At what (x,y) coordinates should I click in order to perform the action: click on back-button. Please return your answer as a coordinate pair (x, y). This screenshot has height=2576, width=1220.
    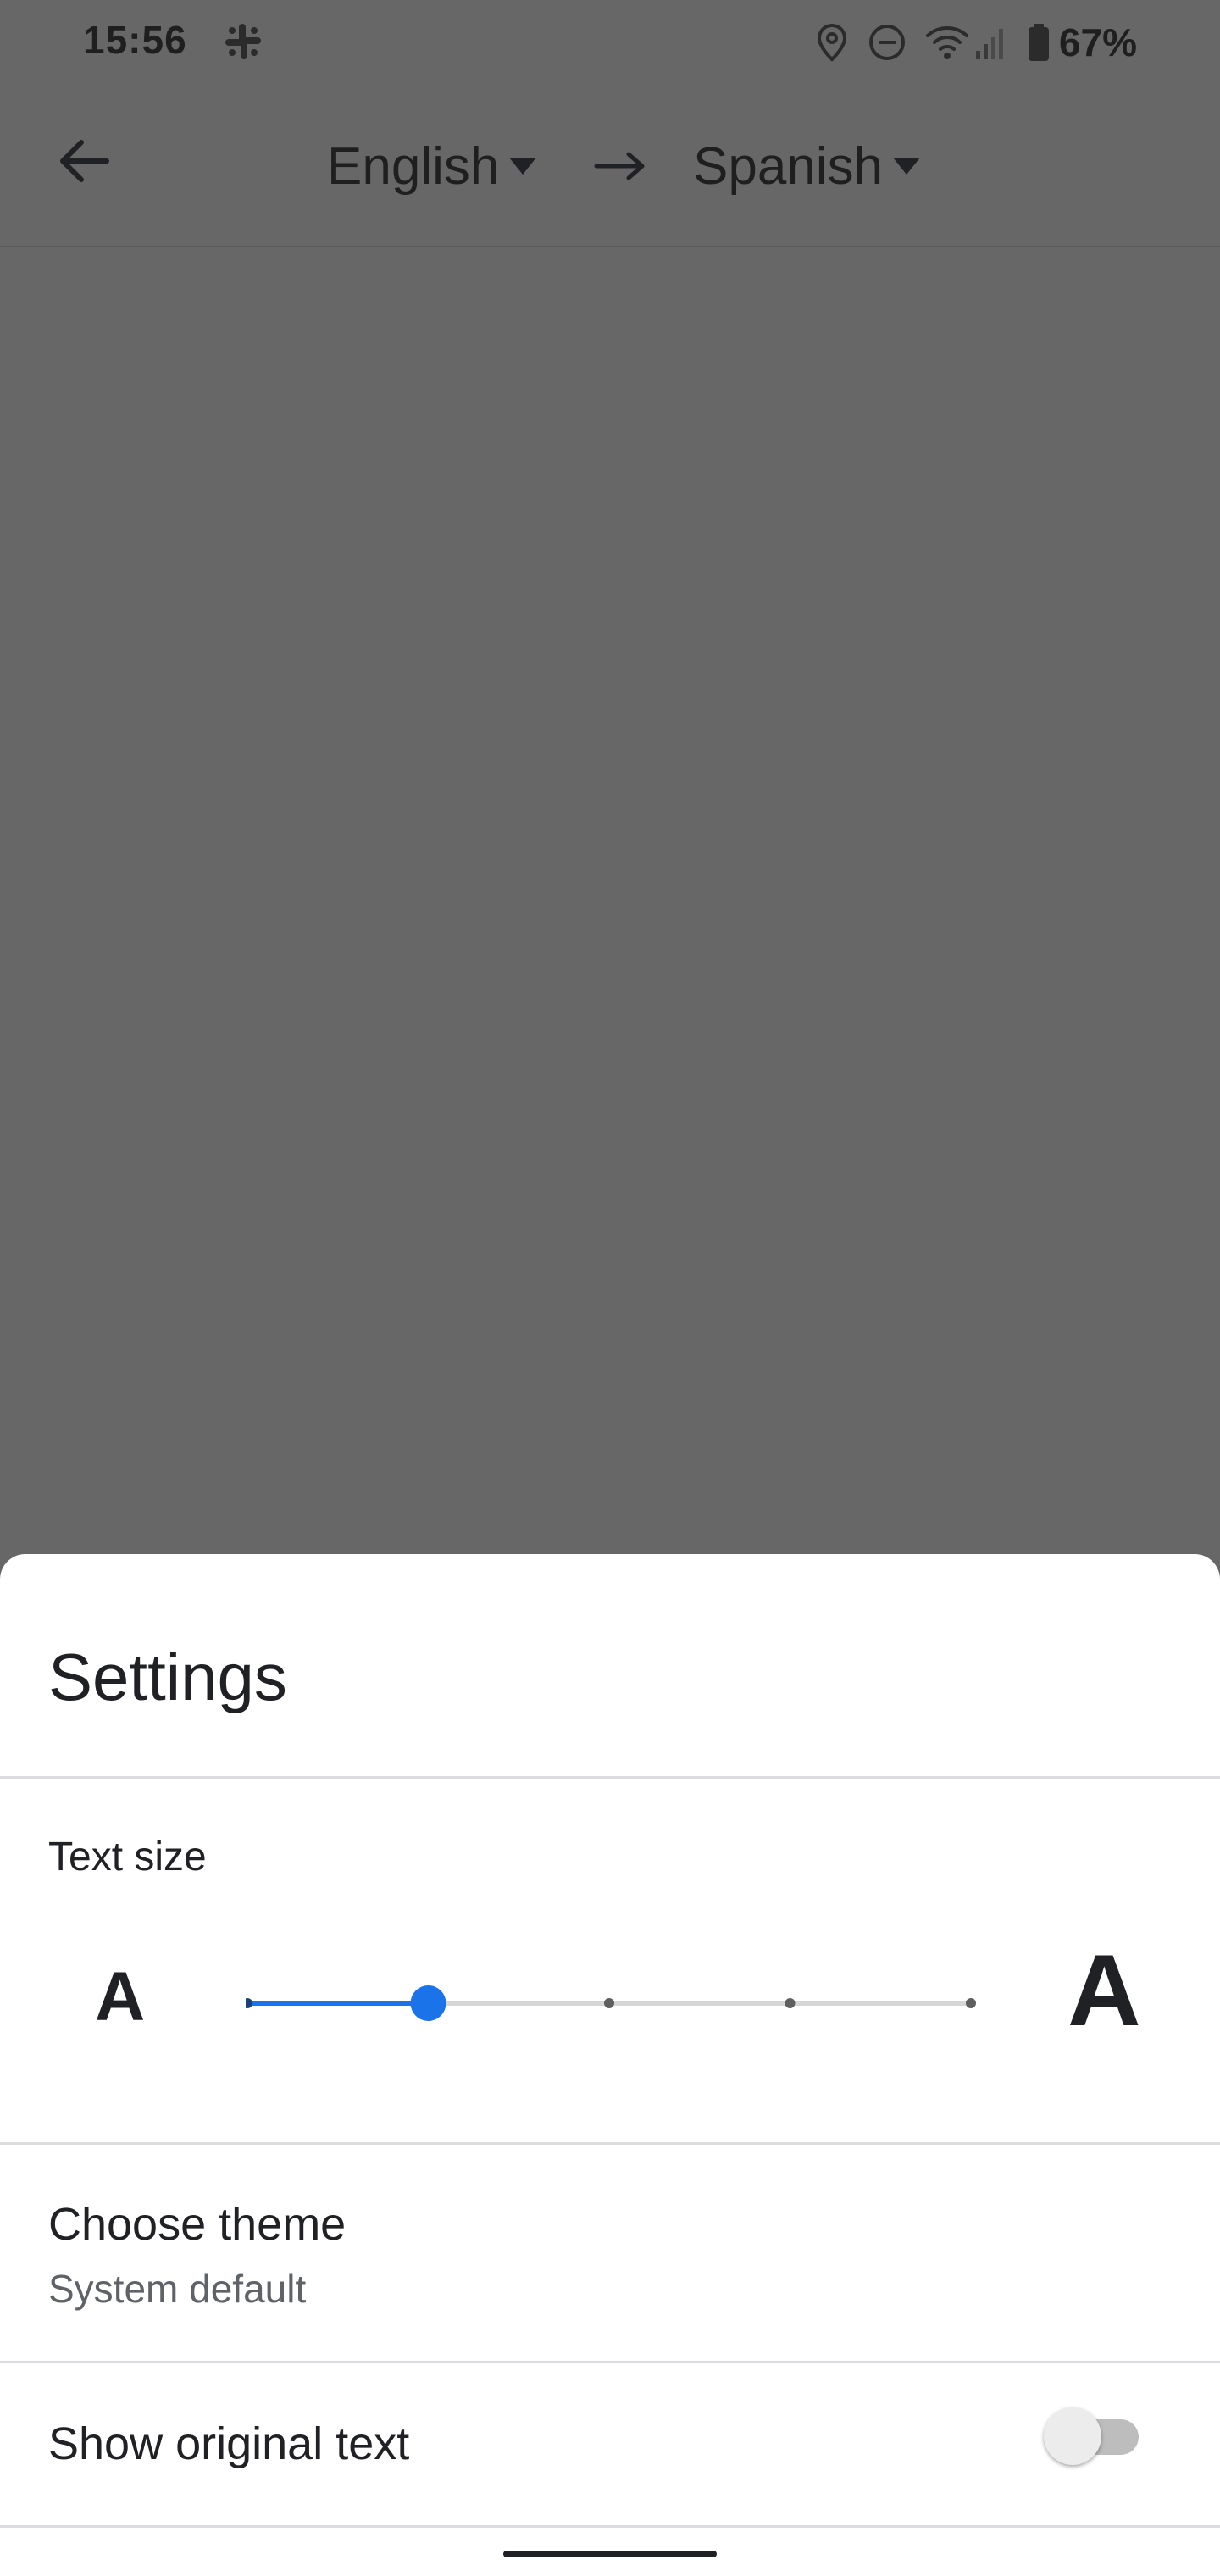
    Looking at the image, I should click on (83, 161).